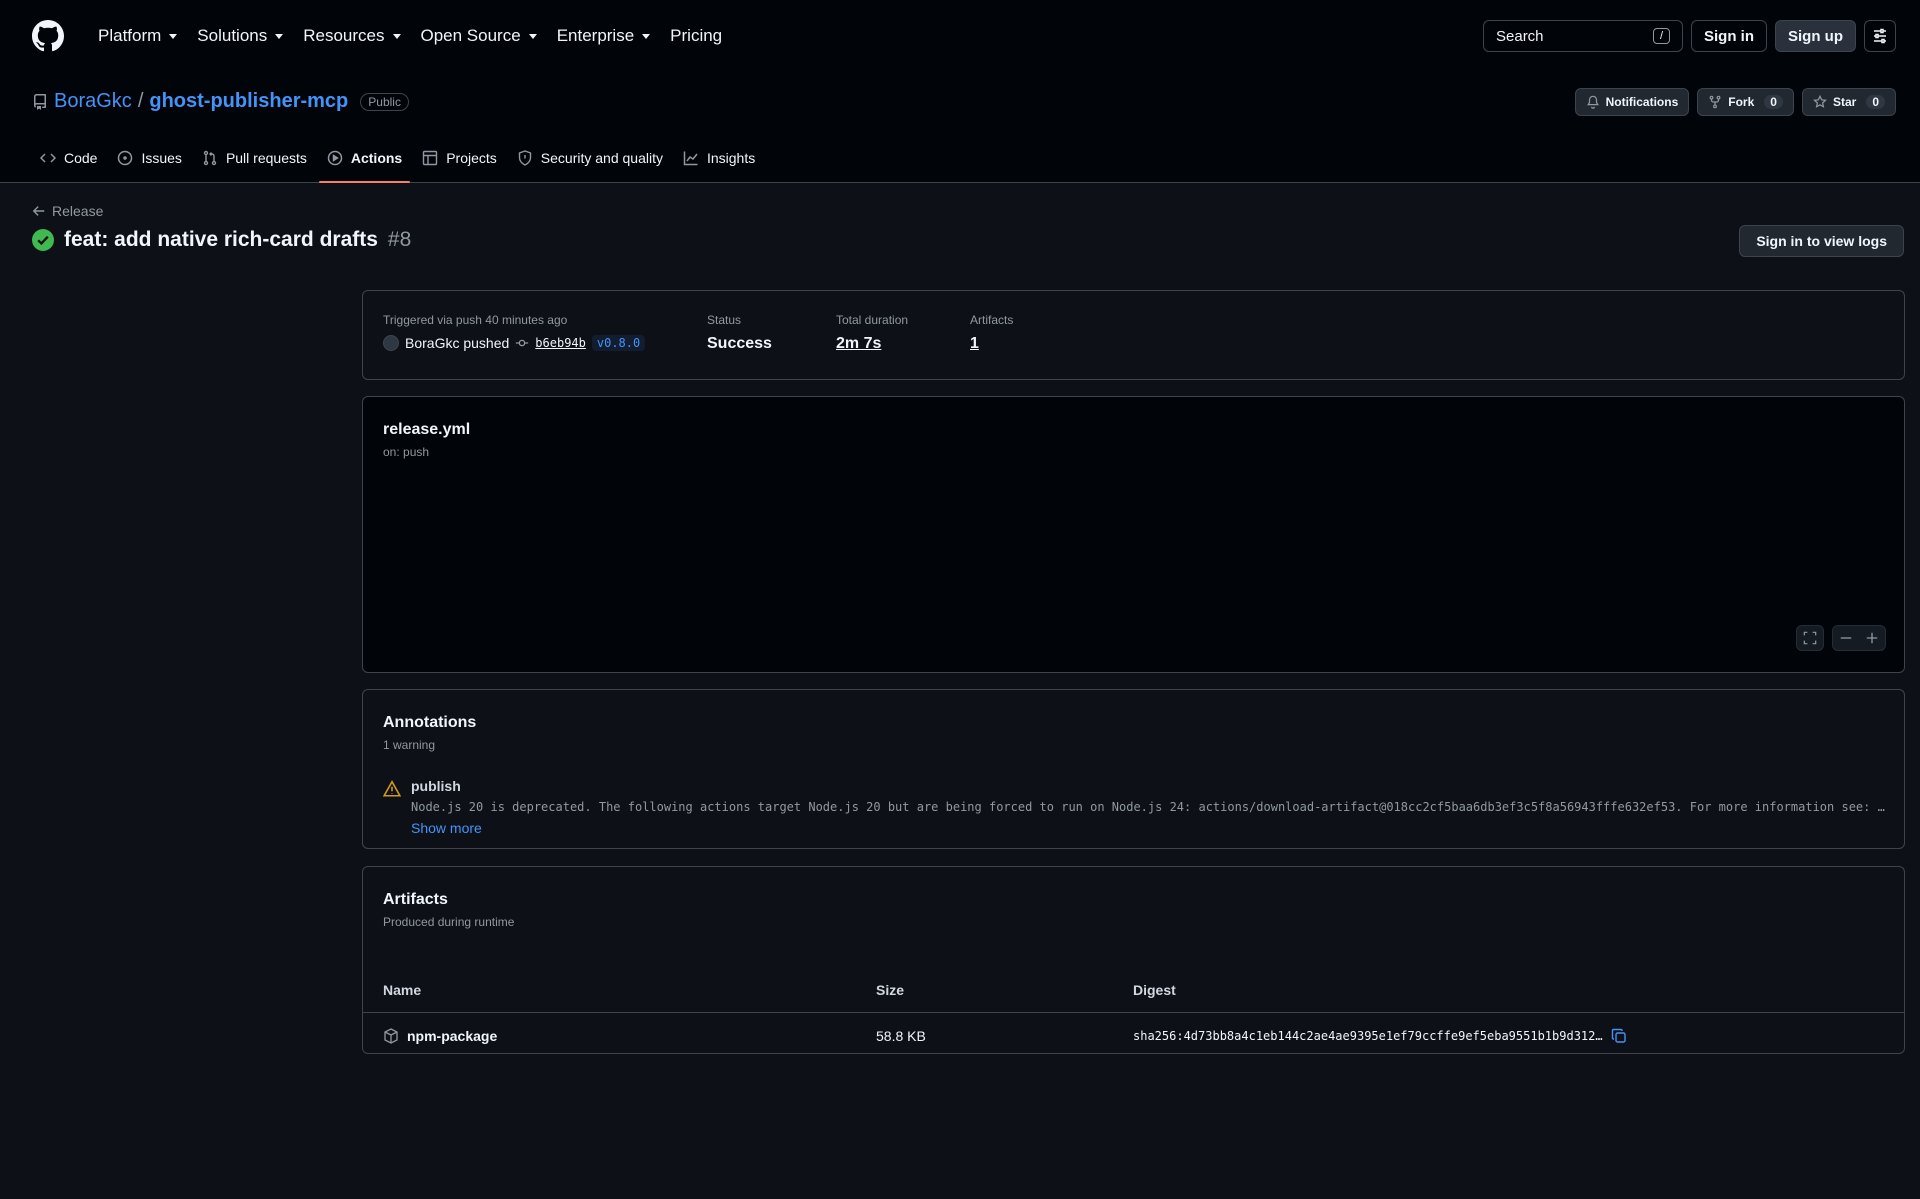 This screenshot has width=1920, height=1199. I want to click on repo-owner-link: BoraGkc, so click(93, 101).